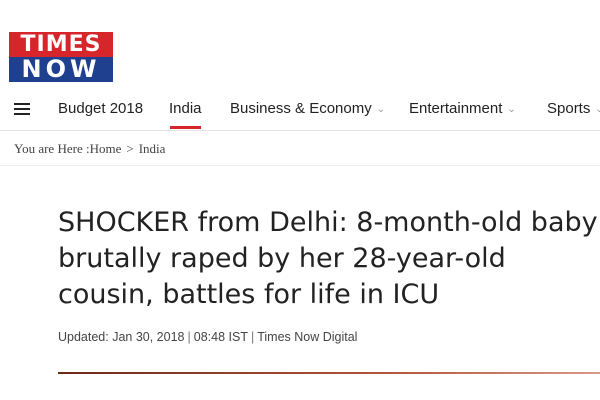 This screenshot has width=600, height=400. I want to click on breadcrumb: You are Here :Home > India, so click(89, 149).